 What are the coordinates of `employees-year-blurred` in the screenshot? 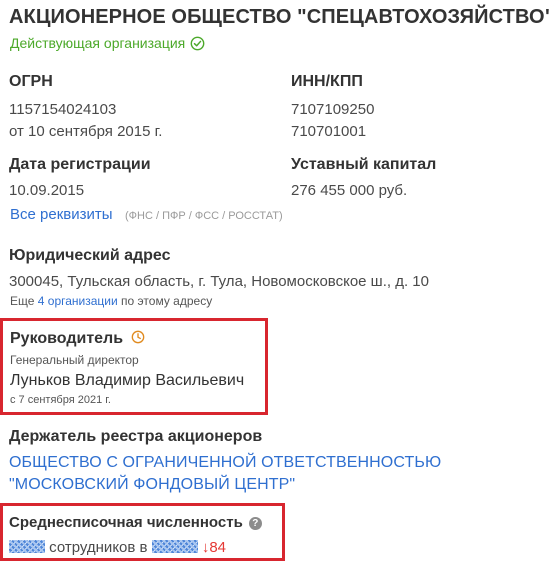 It's located at (174, 546).